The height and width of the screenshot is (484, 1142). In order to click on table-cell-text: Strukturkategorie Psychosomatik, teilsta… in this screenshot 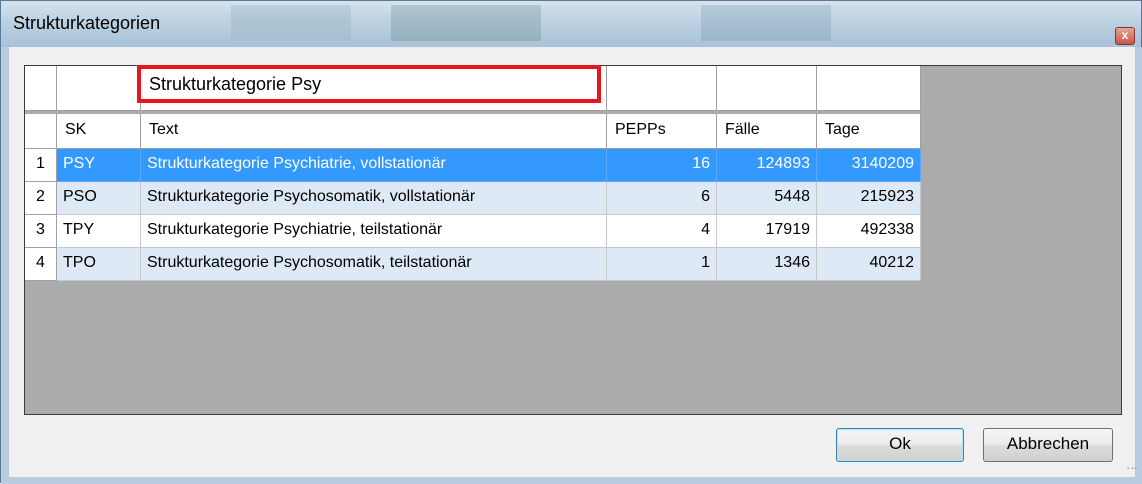, I will do `click(374, 264)`.